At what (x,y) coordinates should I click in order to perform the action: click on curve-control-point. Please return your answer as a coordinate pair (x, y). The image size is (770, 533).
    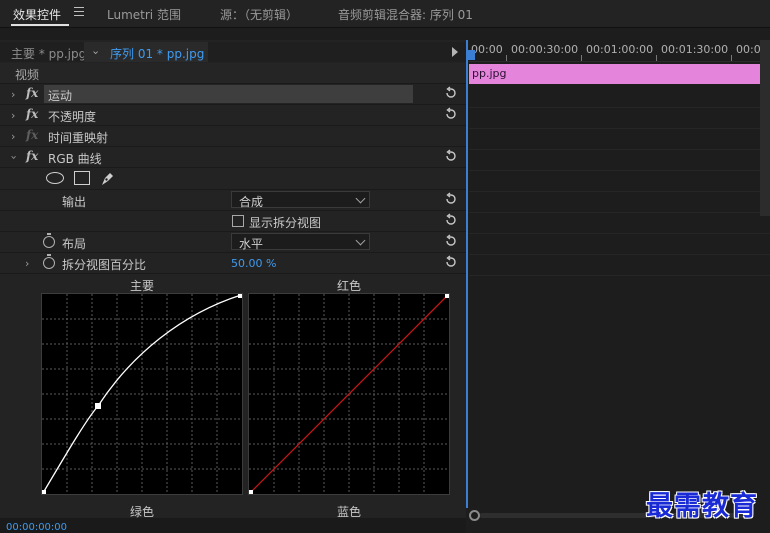
    Looking at the image, I should click on (98, 406).